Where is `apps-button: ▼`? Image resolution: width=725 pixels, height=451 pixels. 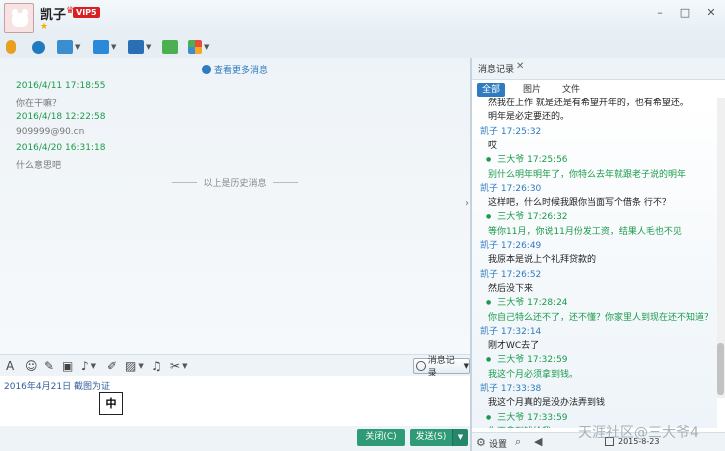
apps-button: ▼ is located at coordinates (198, 47).